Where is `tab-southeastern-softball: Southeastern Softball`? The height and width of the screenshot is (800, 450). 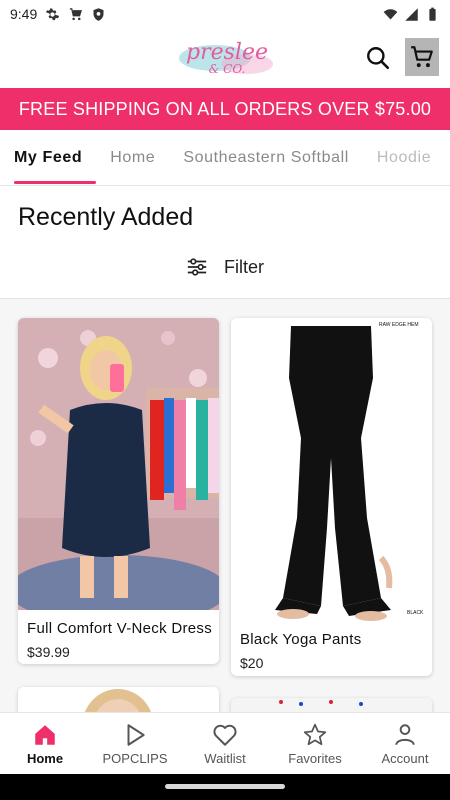 tab-southeastern-softball: Southeastern Softball is located at coordinates (266, 157).